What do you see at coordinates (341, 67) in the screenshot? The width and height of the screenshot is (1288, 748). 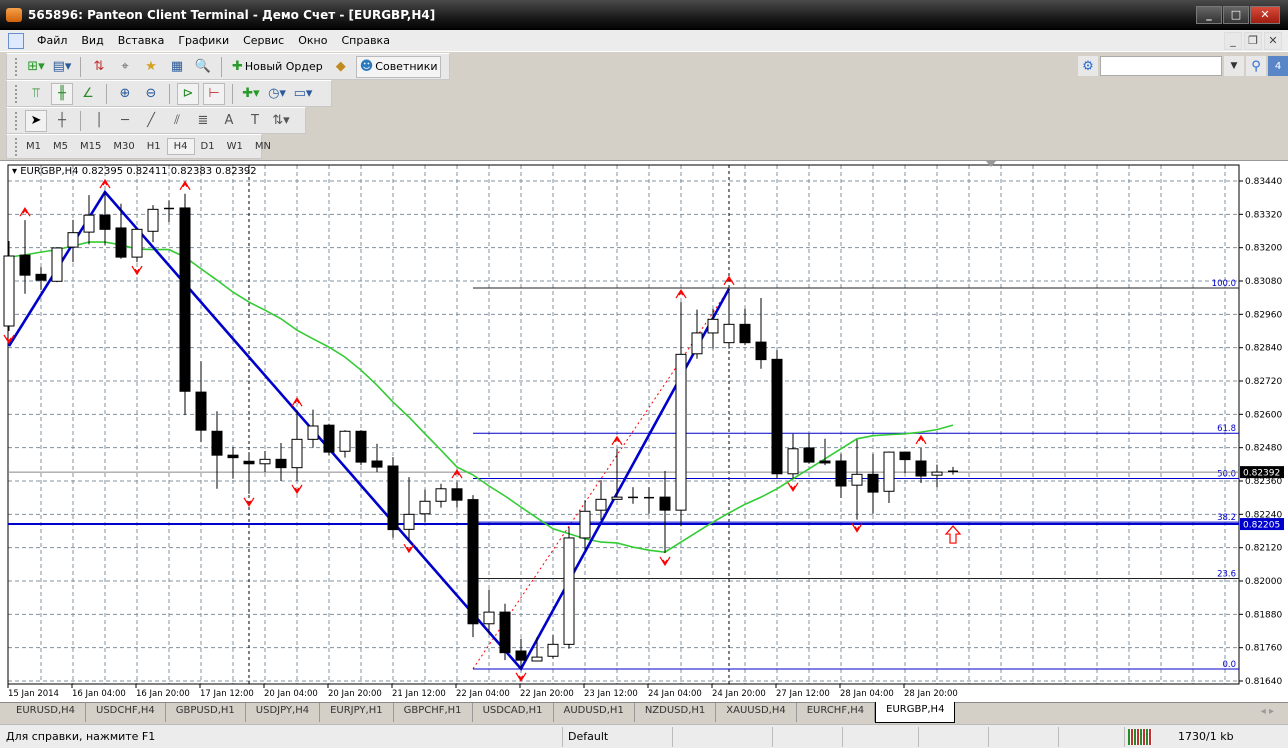 I see `metaeditor-icon: ◆` at bounding box center [341, 67].